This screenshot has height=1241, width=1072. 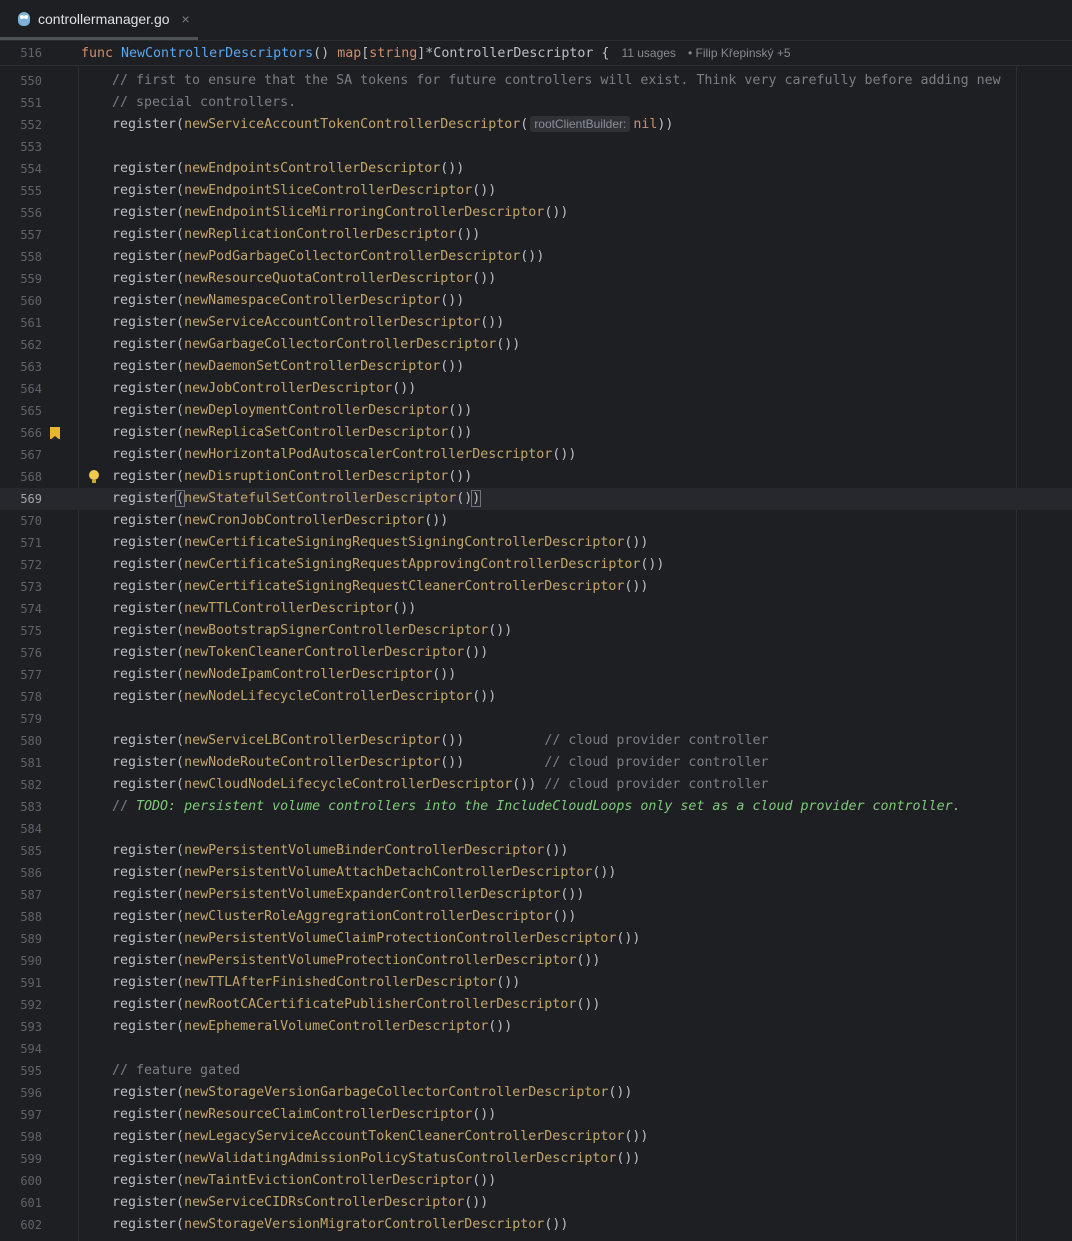 What do you see at coordinates (21, 587) in the screenshot?
I see `line-number: 573` at bounding box center [21, 587].